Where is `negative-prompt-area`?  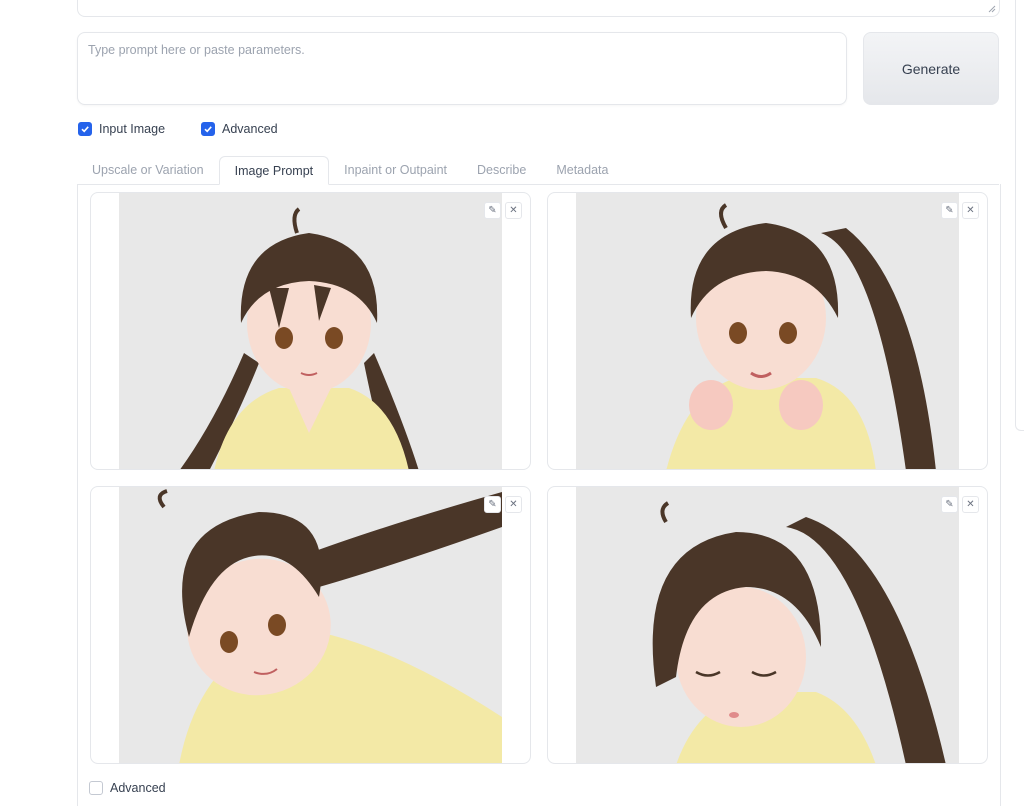
negative-prompt-area is located at coordinates (538, 8).